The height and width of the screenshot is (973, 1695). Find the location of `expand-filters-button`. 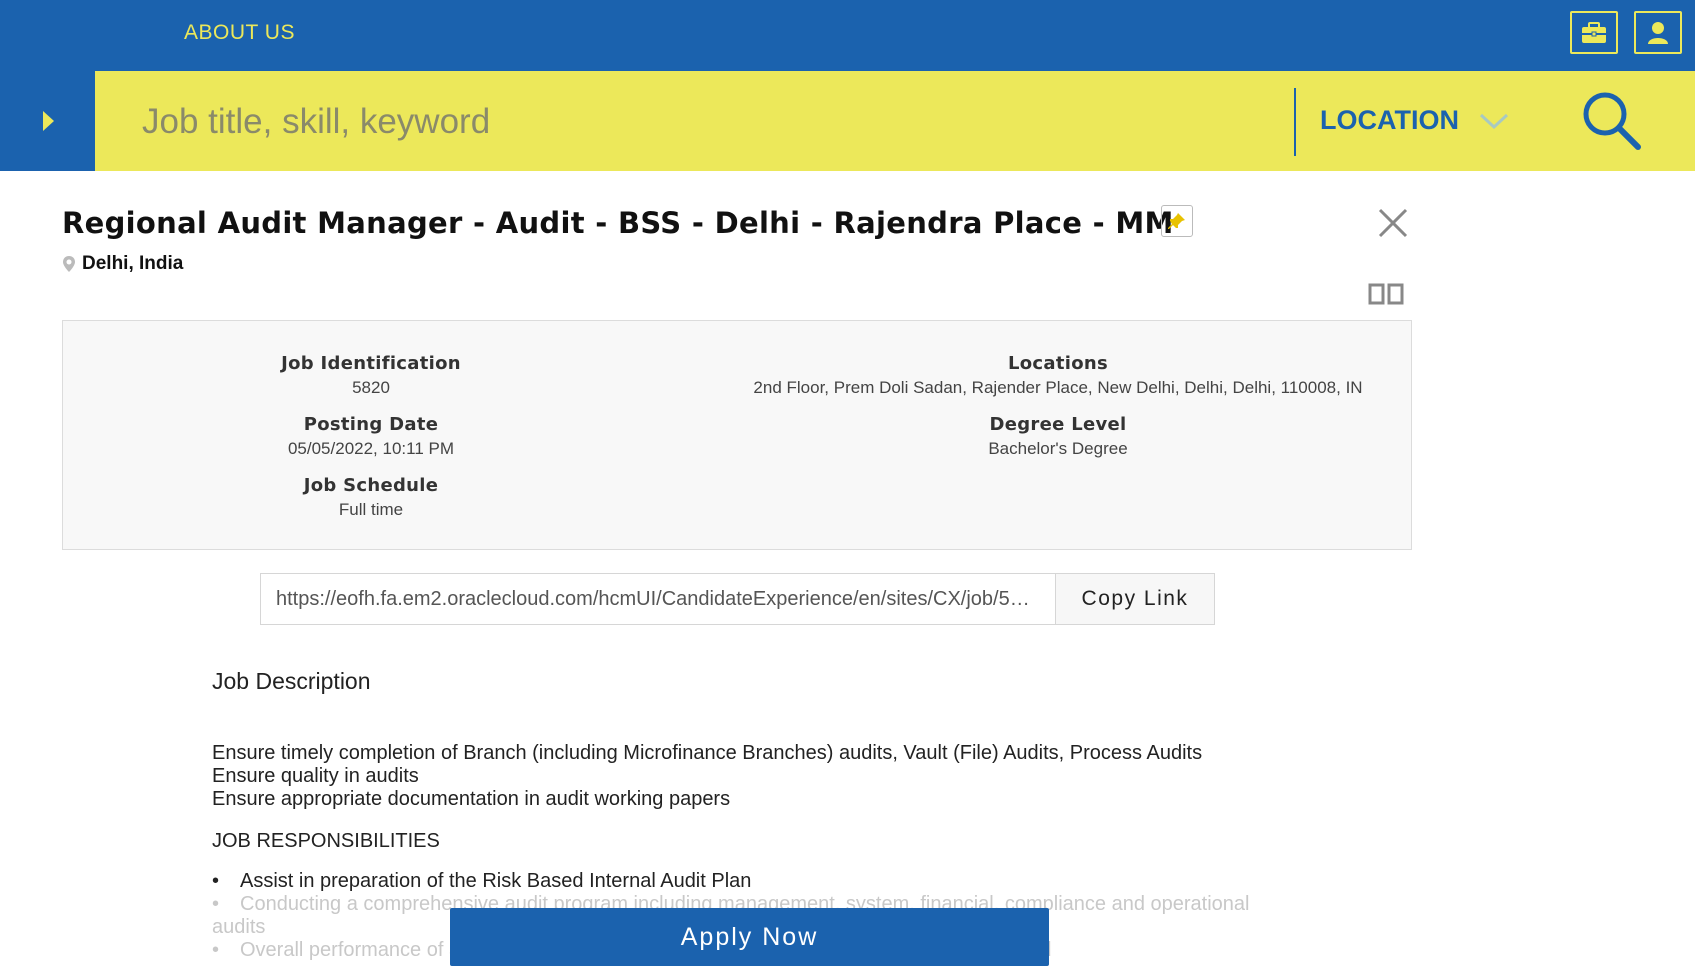

expand-filters-button is located at coordinates (47, 121).